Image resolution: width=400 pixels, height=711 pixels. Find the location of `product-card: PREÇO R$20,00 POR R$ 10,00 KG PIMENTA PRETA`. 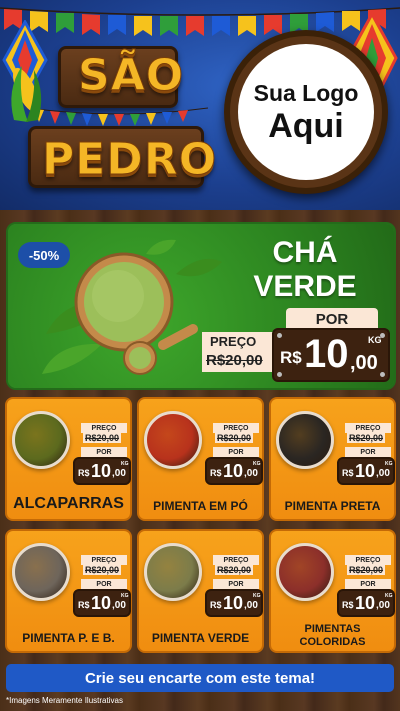

product-card: PREÇO R$20,00 POR R$ 10,00 KG PIMENTA PRETA is located at coordinates (332, 459).